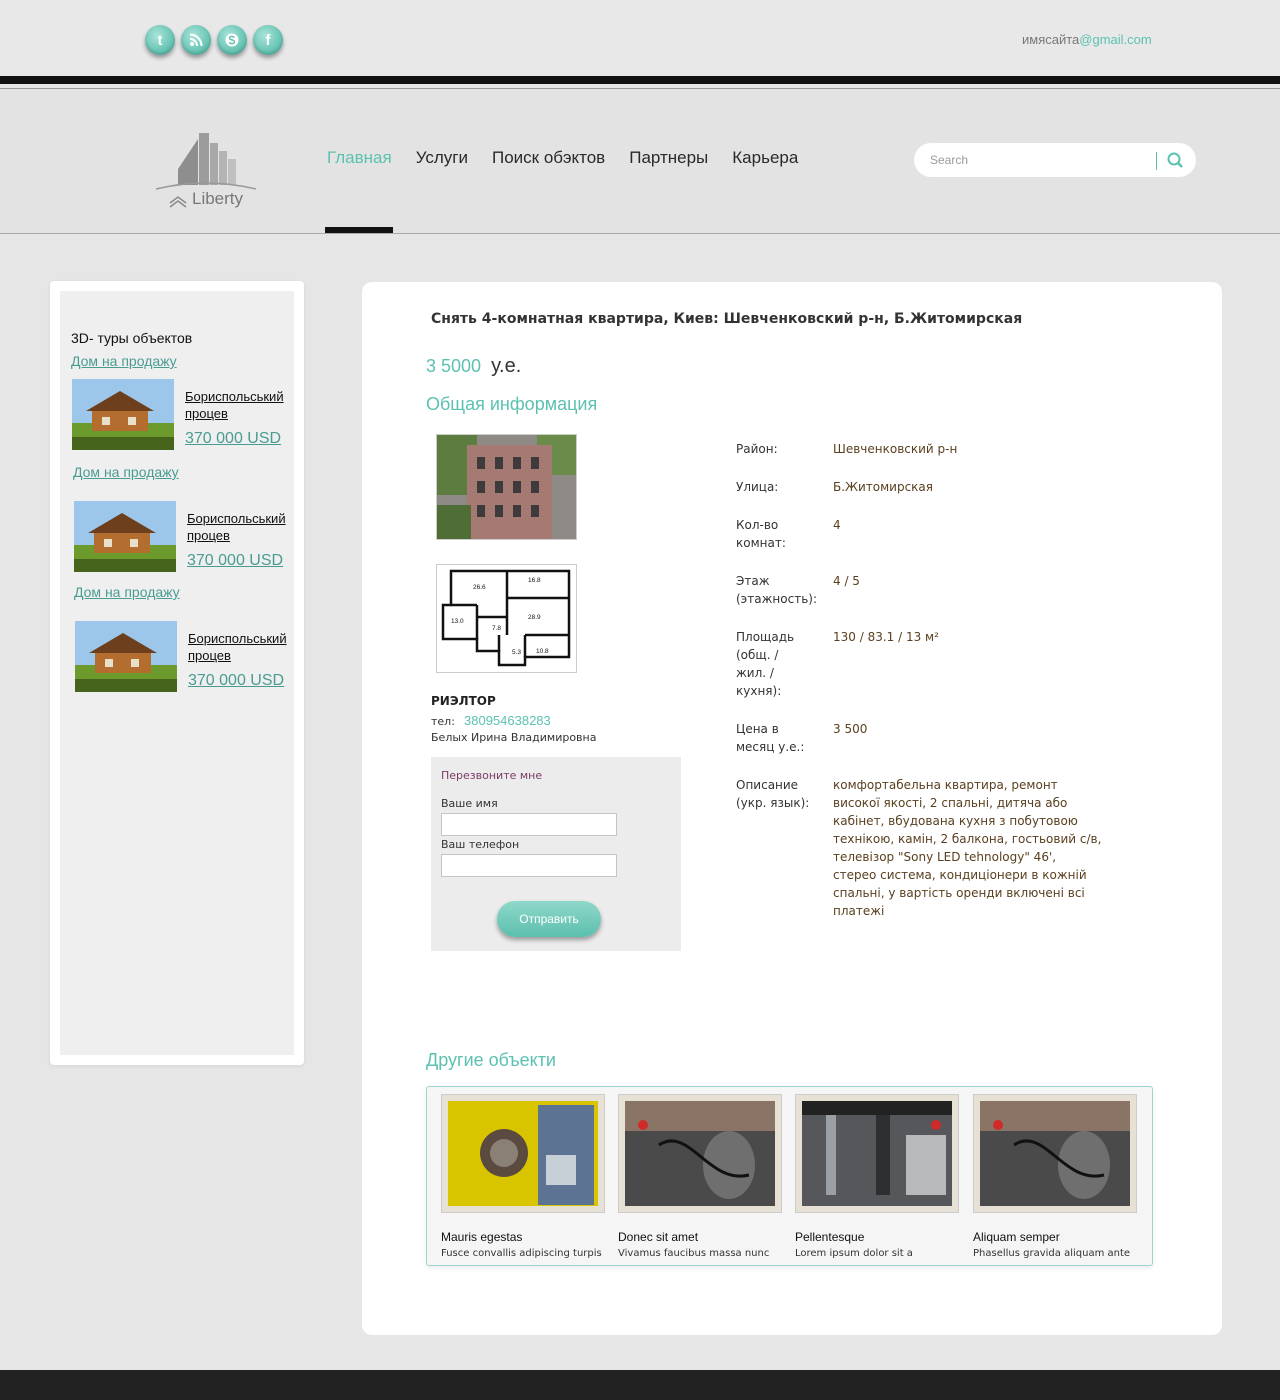 The height and width of the screenshot is (1400, 1280). What do you see at coordinates (506, 487) in the screenshot?
I see `building-photo` at bounding box center [506, 487].